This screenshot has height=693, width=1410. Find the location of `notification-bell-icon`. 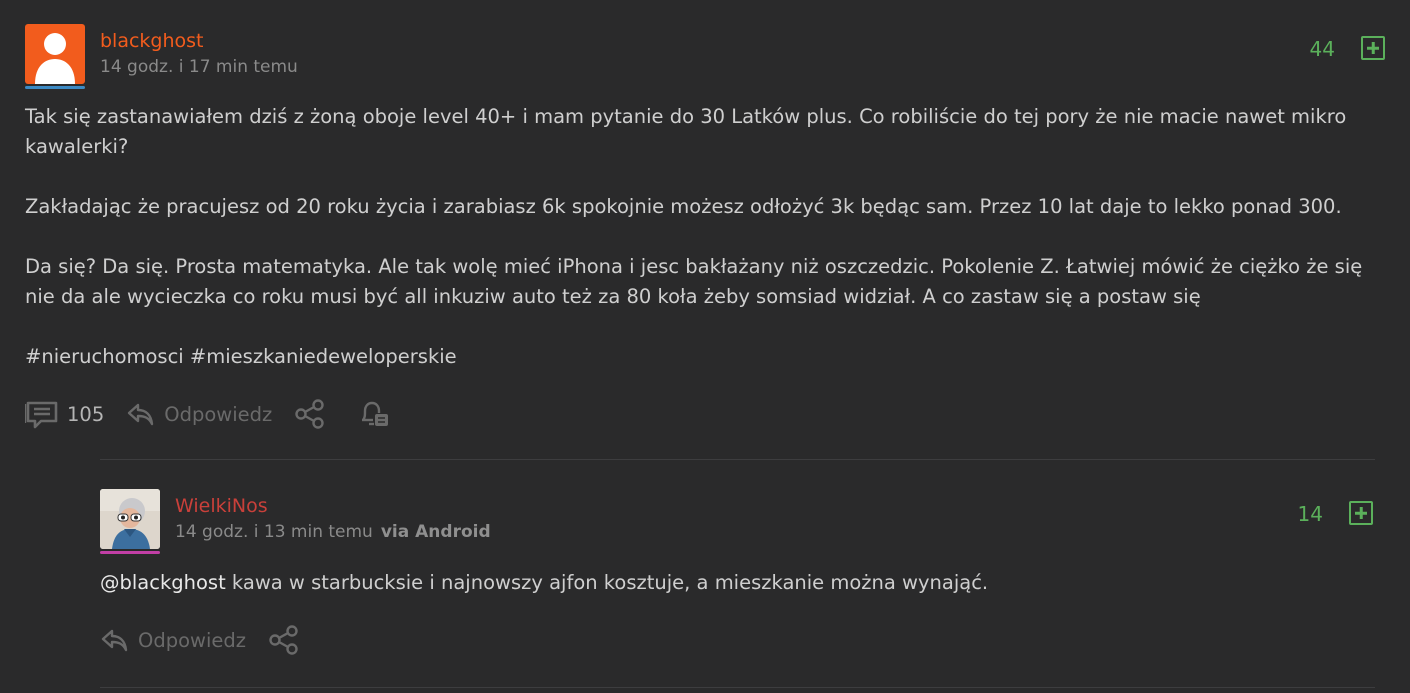

notification-bell-icon is located at coordinates (374, 414).